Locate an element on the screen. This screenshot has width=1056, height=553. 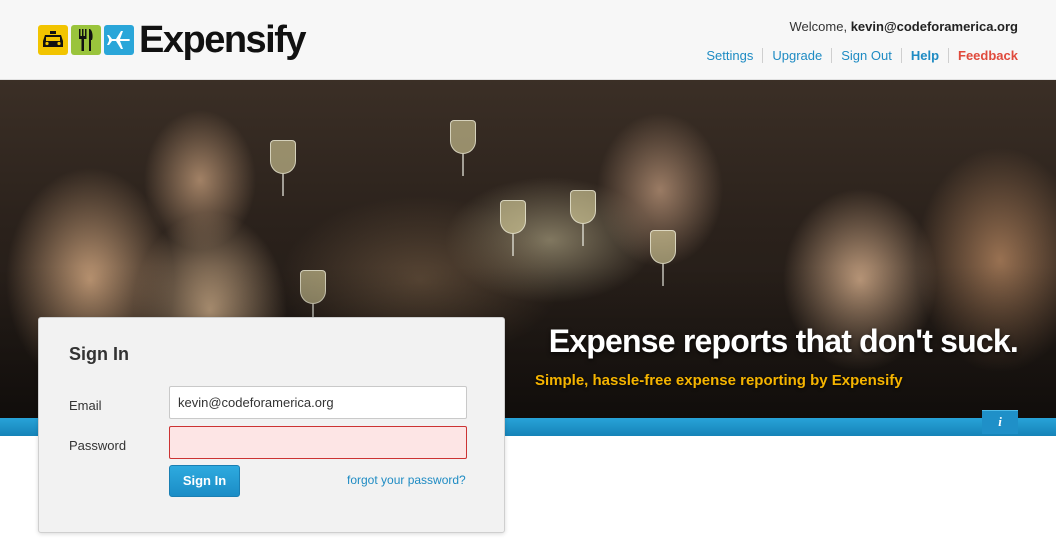
nav-sign-out: Sign Out is located at coordinates (866, 55).